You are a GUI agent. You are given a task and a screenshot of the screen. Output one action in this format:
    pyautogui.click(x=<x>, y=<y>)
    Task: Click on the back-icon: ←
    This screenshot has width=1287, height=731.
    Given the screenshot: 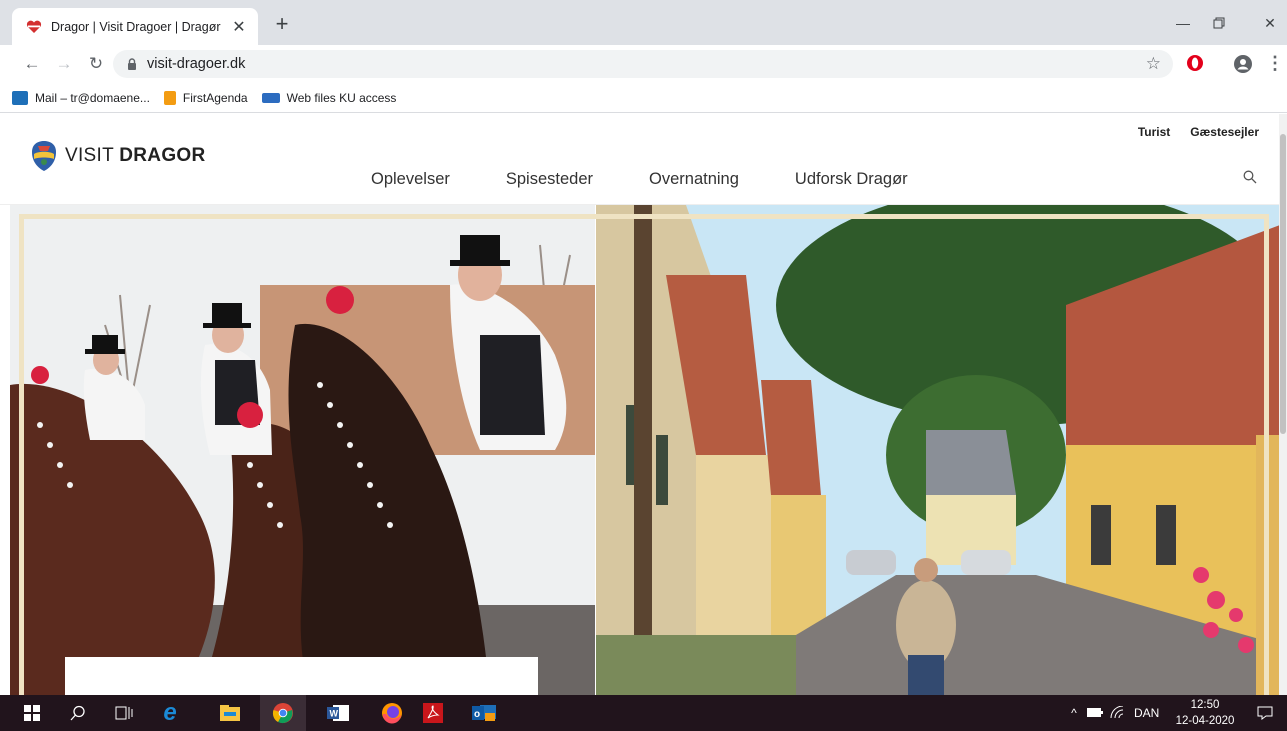 What is the action you would take?
    pyautogui.click(x=32, y=64)
    